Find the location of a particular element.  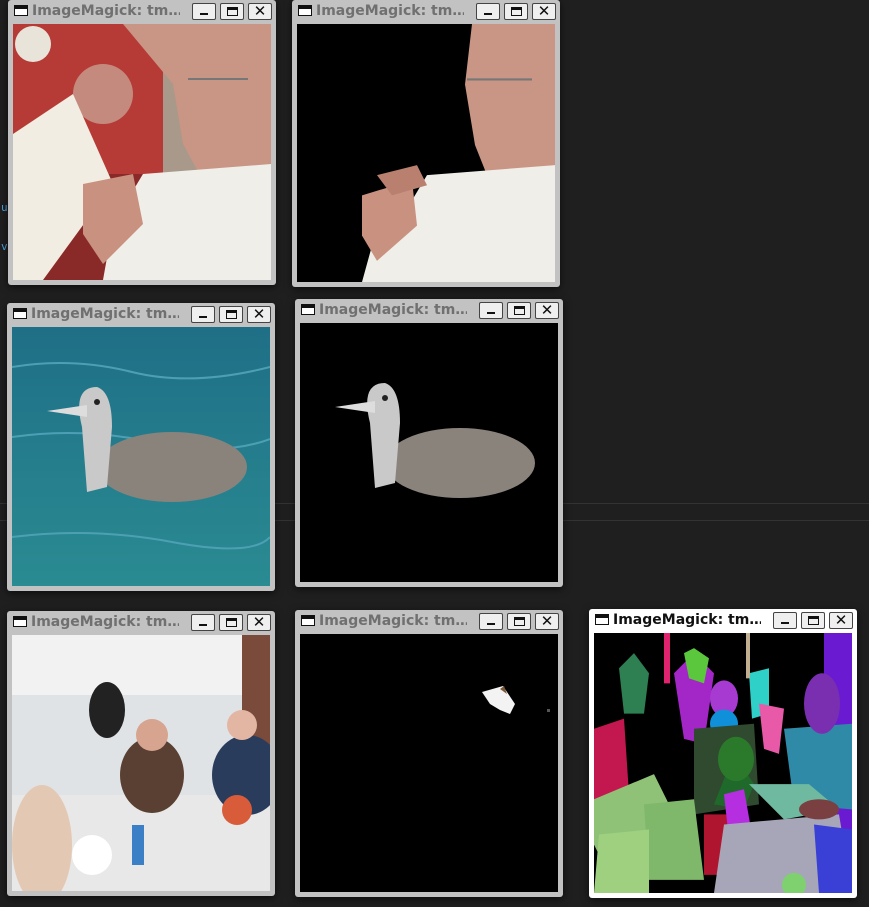

segmentation-cafeteria is located at coordinates (723, 763).